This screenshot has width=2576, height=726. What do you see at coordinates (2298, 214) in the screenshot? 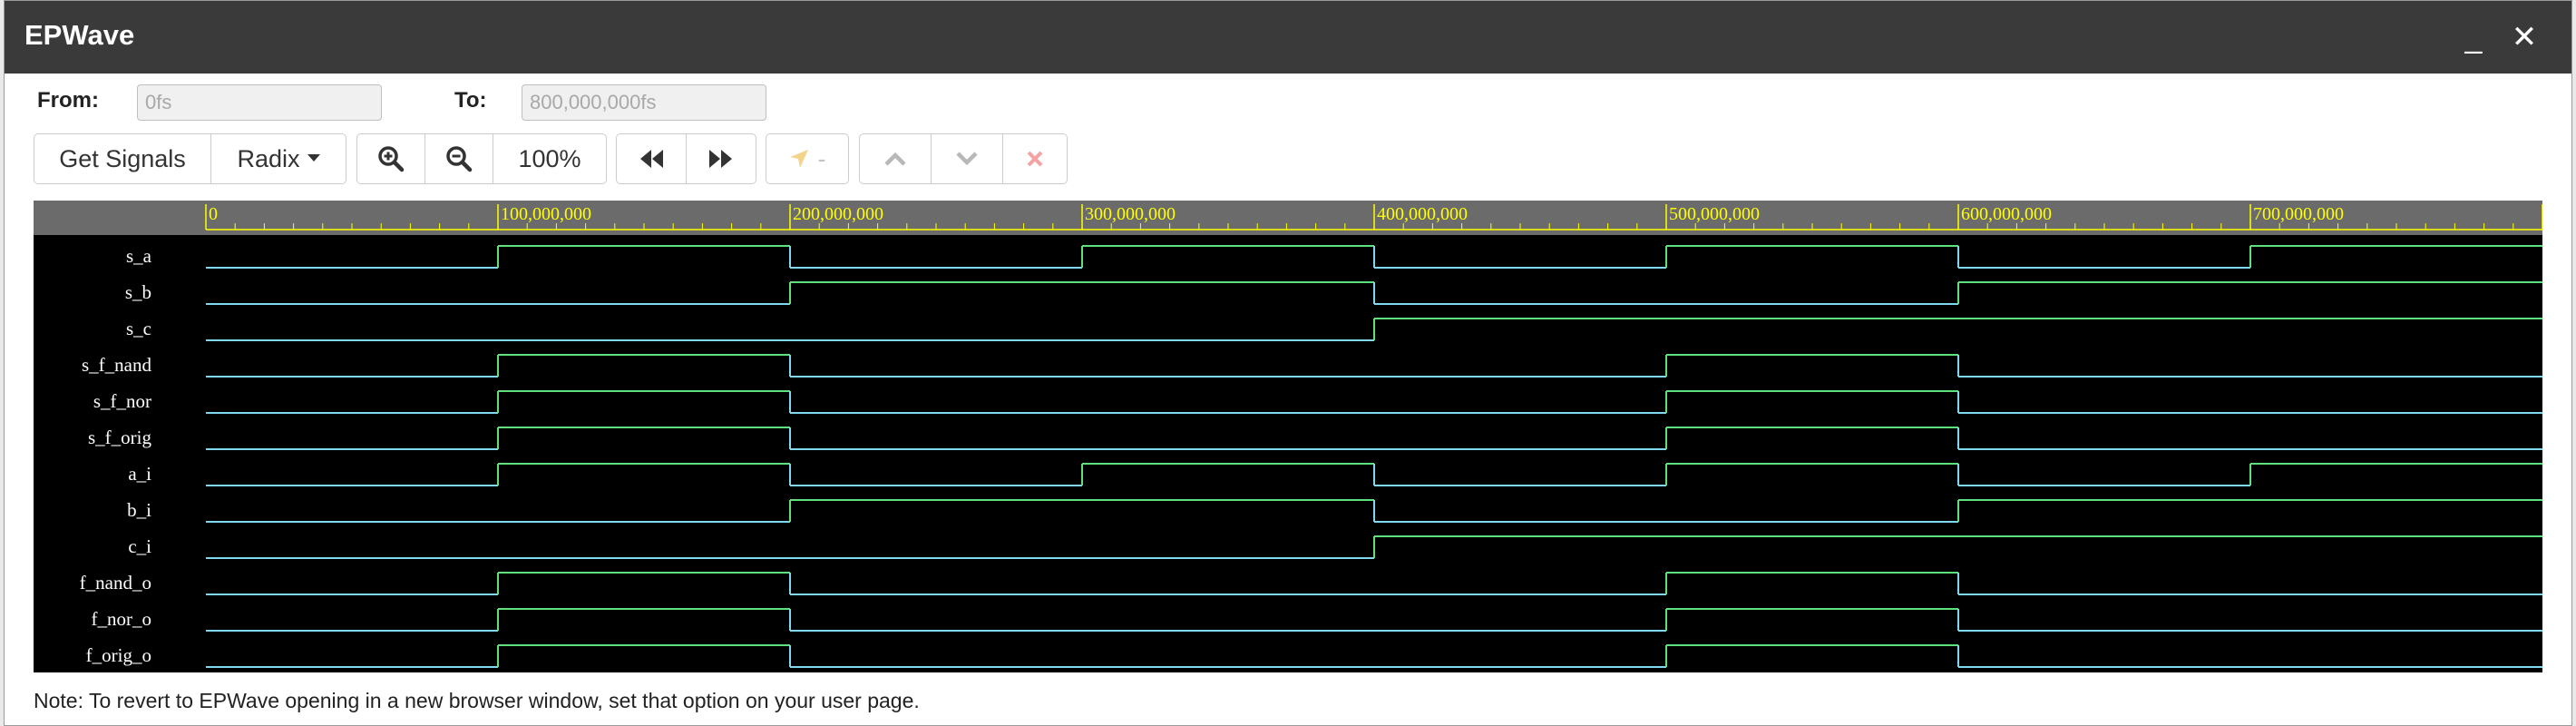
I see `ruler-tick-label: 700,000,000` at bounding box center [2298, 214].